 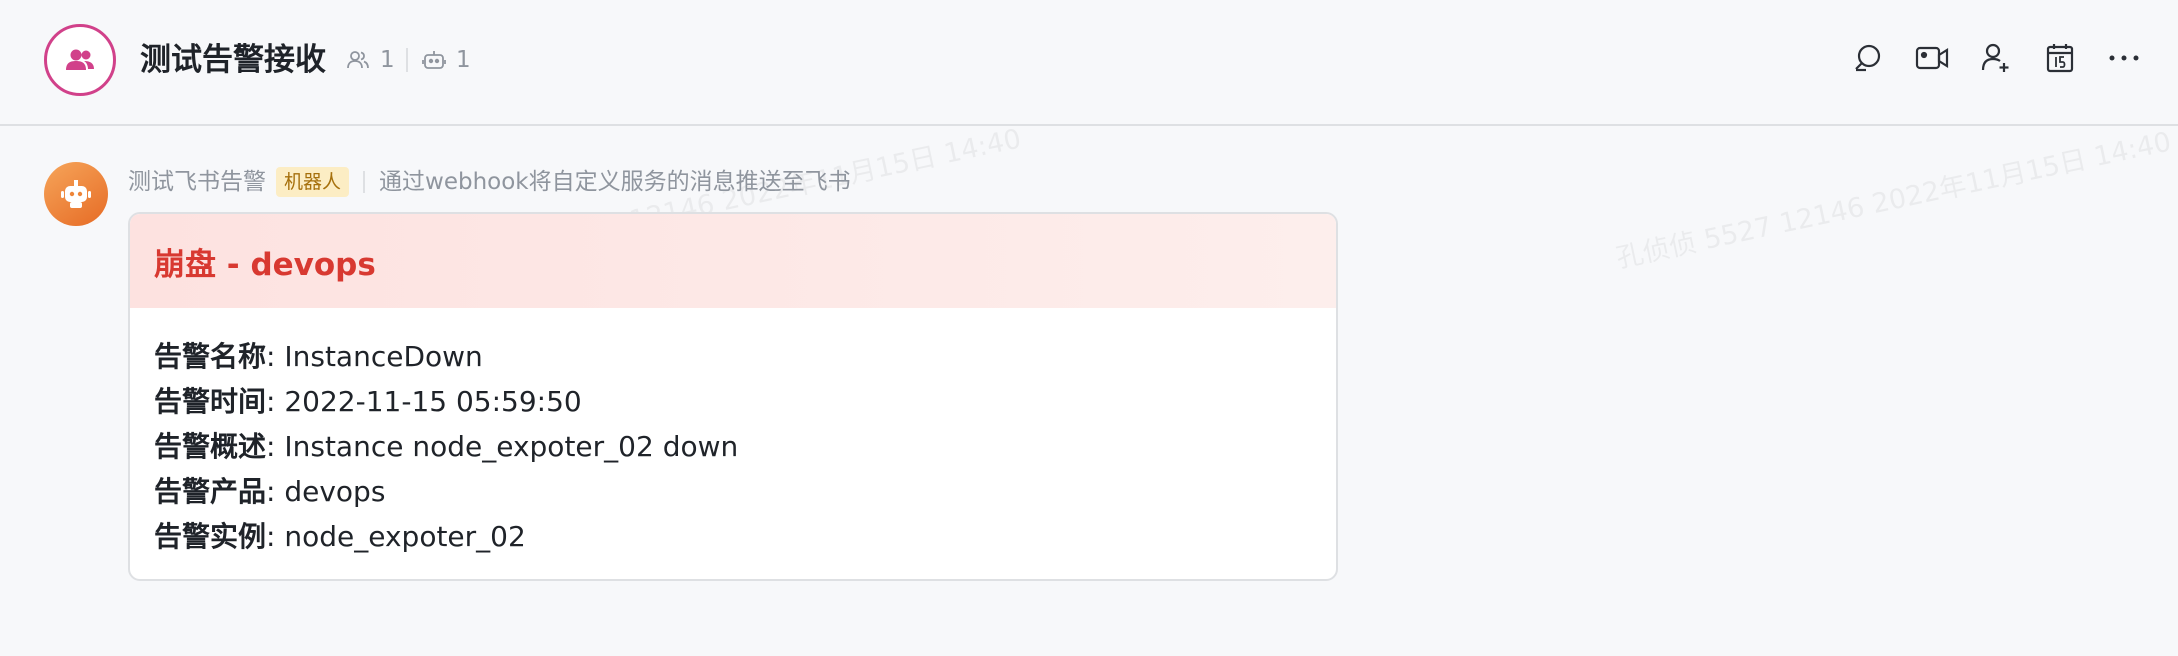 I want to click on alert-field-row: 告警概述: Instance node_expoter_02 down, so click(x=446, y=446).